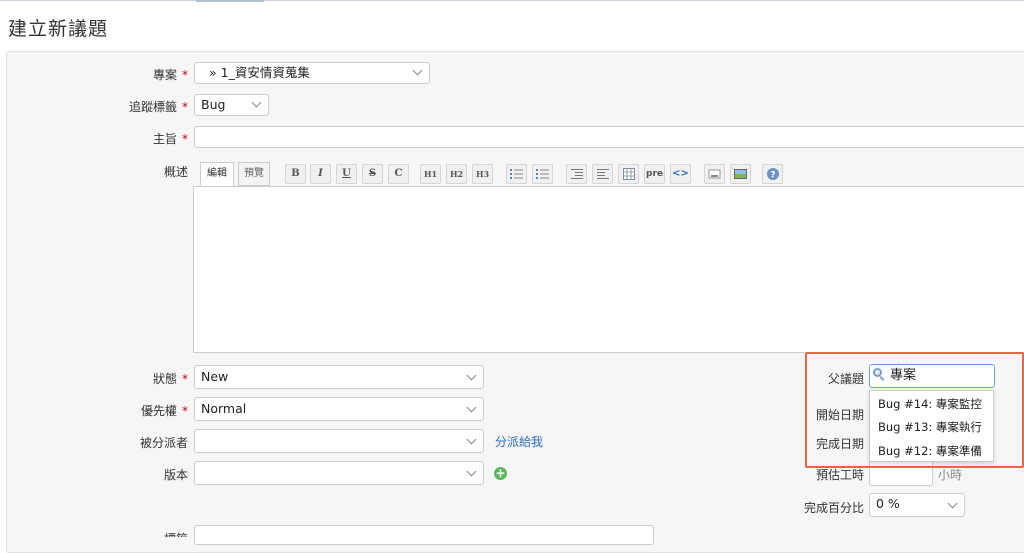  Describe the element at coordinates (58, 29) in the screenshot. I see `page-title: 建立新議題` at that location.